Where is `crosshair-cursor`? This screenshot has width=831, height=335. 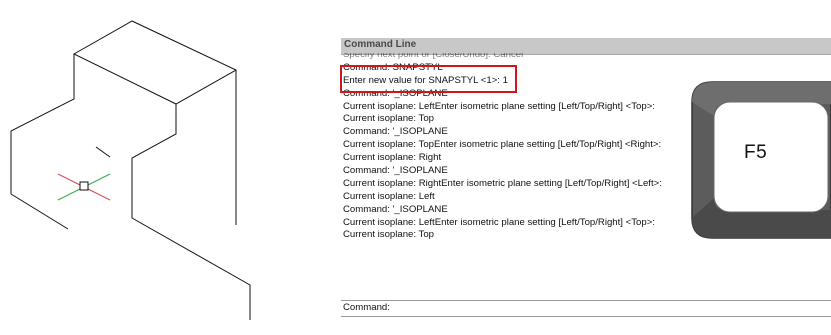 crosshair-cursor is located at coordinates (84, 187).